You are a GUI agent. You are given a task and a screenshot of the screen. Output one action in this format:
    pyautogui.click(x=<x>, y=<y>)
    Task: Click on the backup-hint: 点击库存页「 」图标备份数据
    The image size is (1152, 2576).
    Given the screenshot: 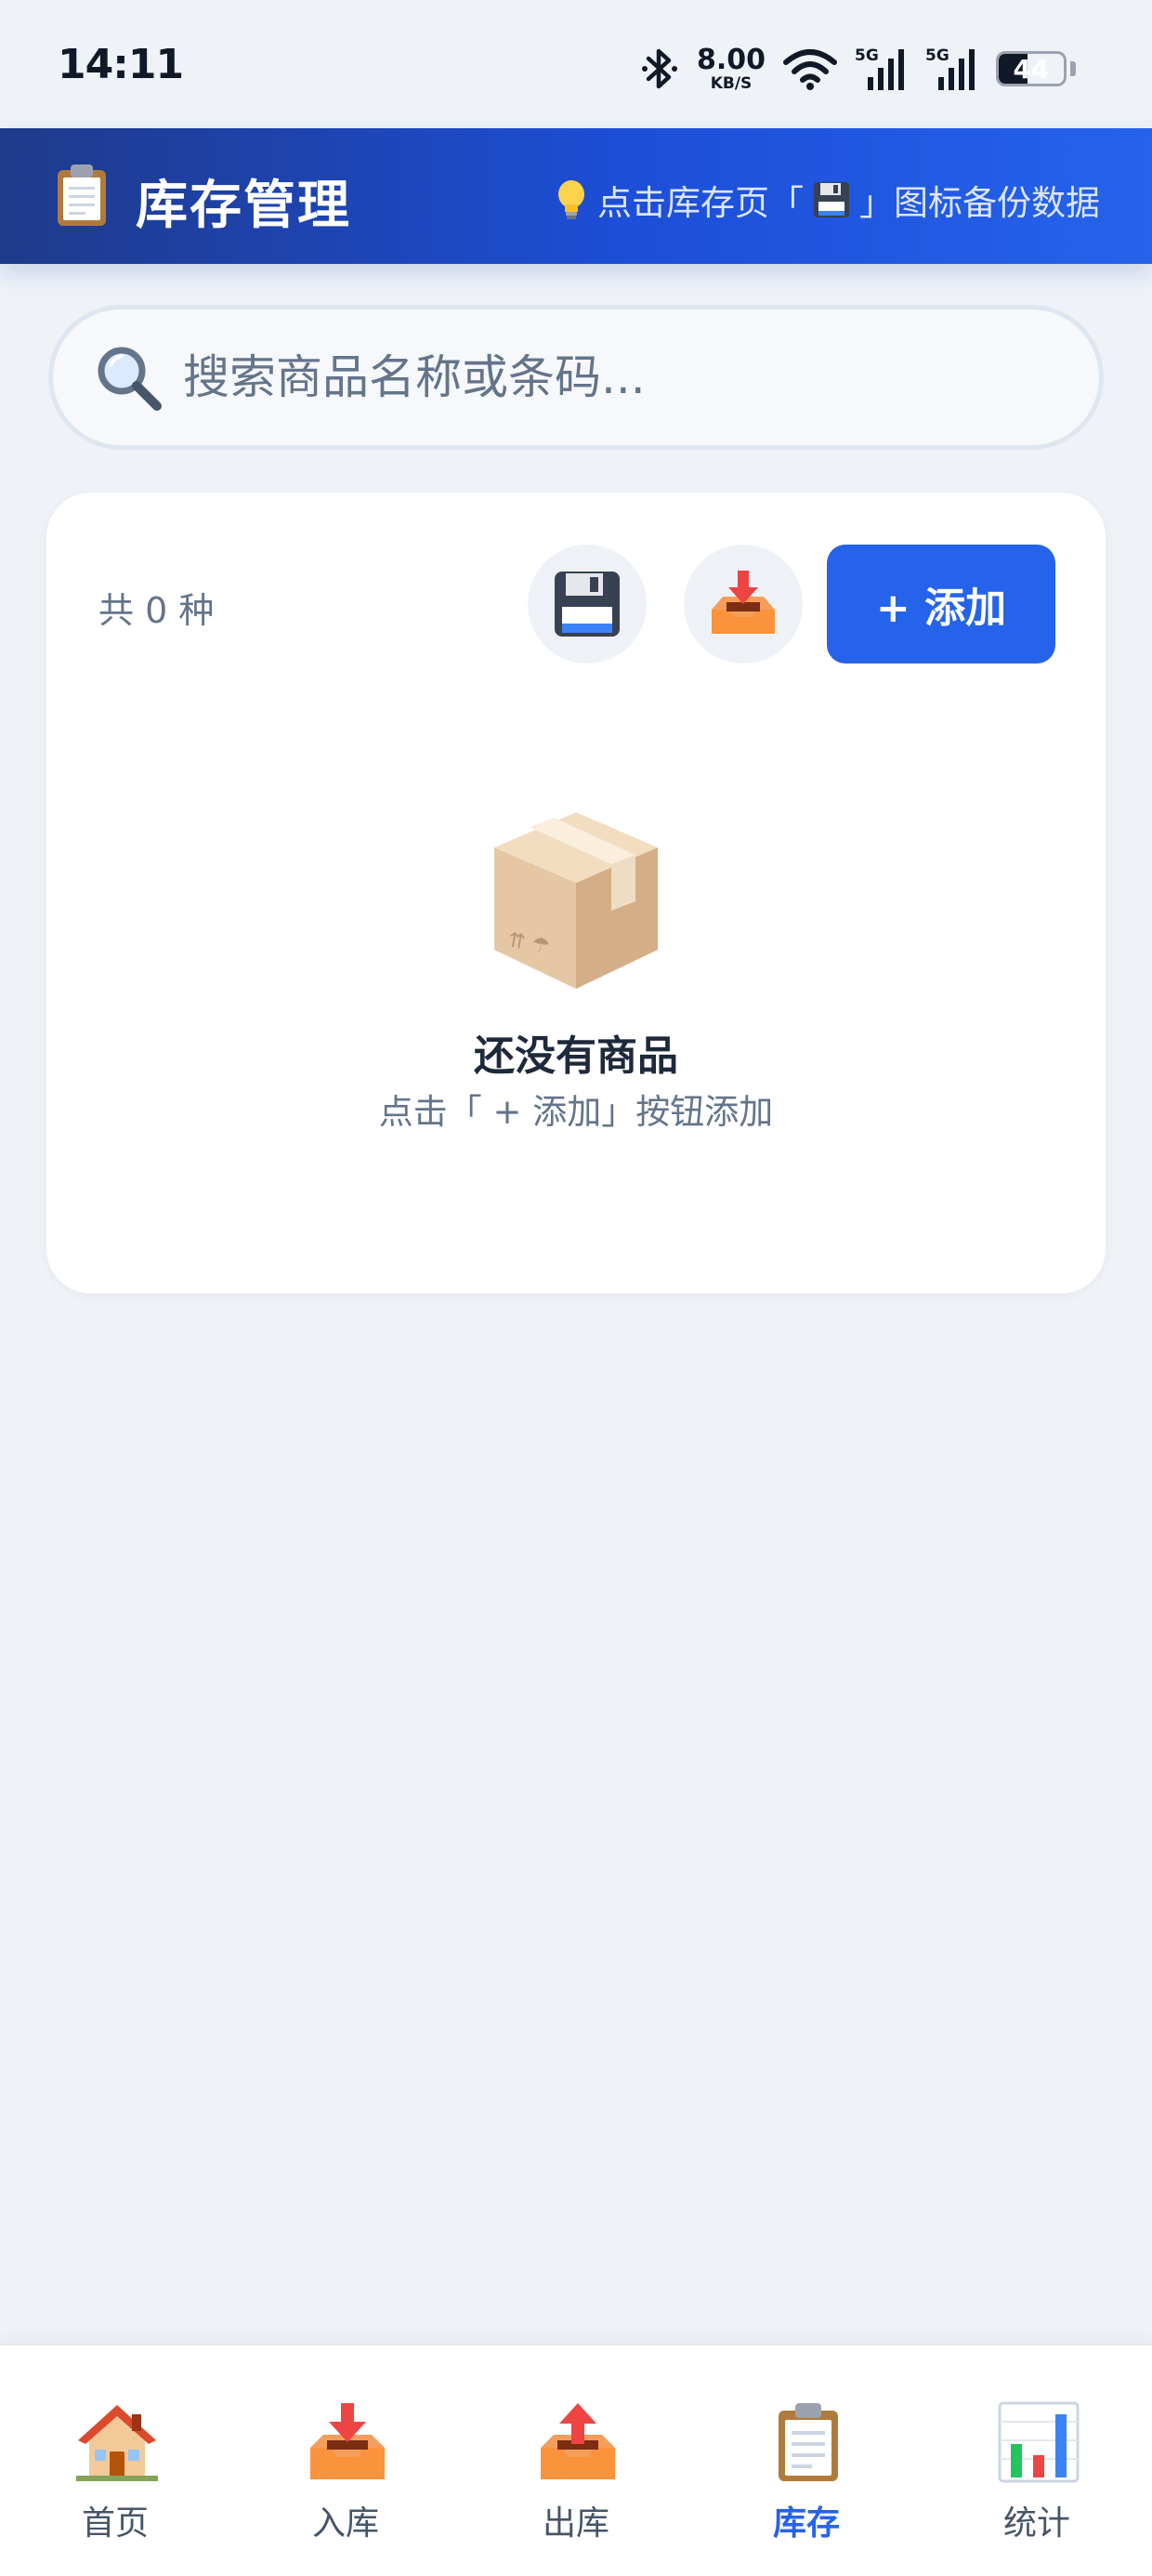 What is the action you would take?
    pyautogui.click(x=827, y=200)
    